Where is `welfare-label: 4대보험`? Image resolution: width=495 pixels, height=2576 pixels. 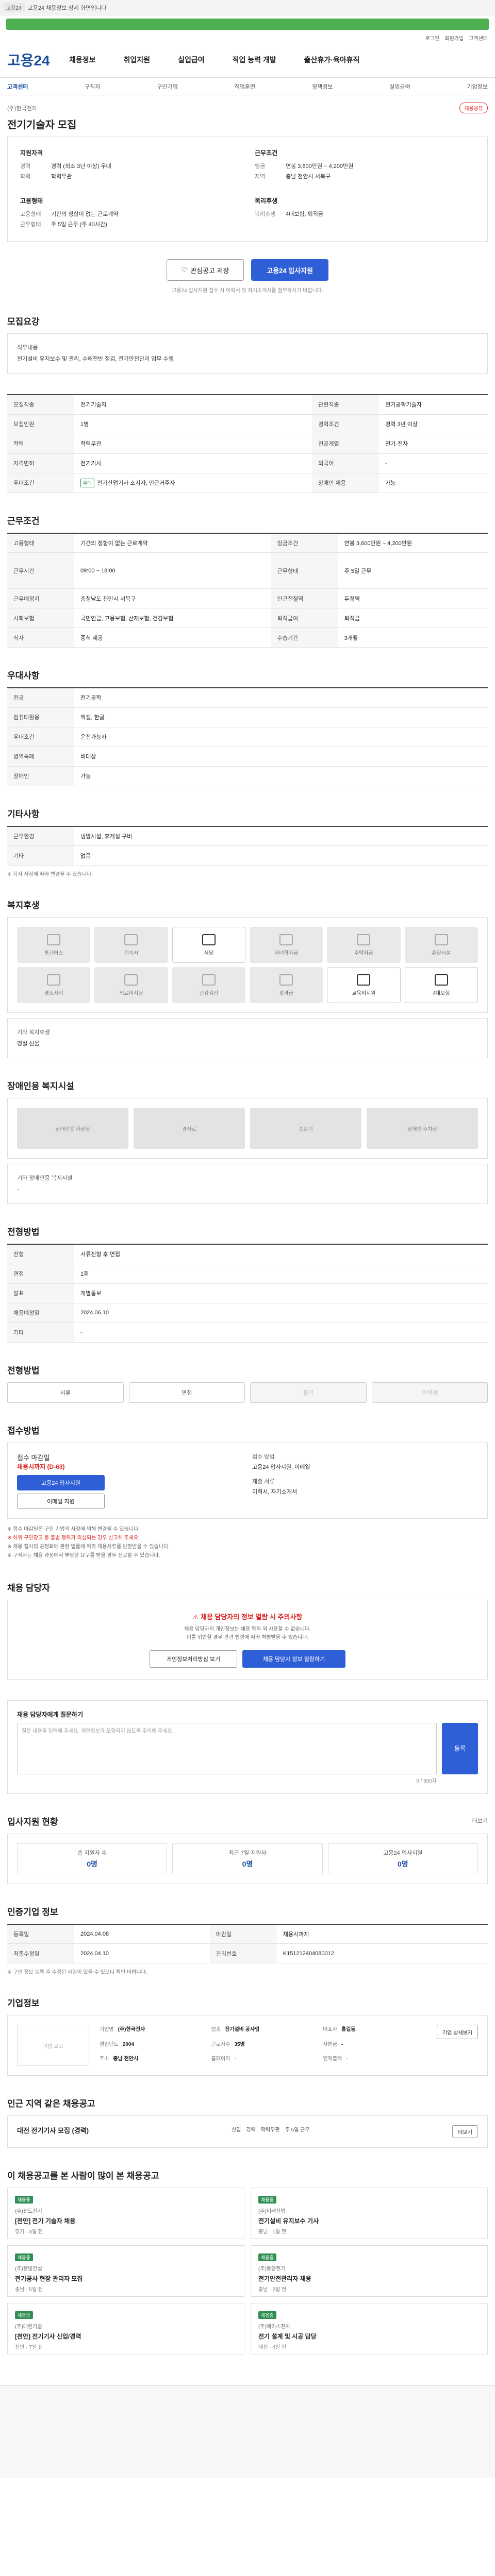 welfare-label: 4대보험 is located at coordinates (441, 993).